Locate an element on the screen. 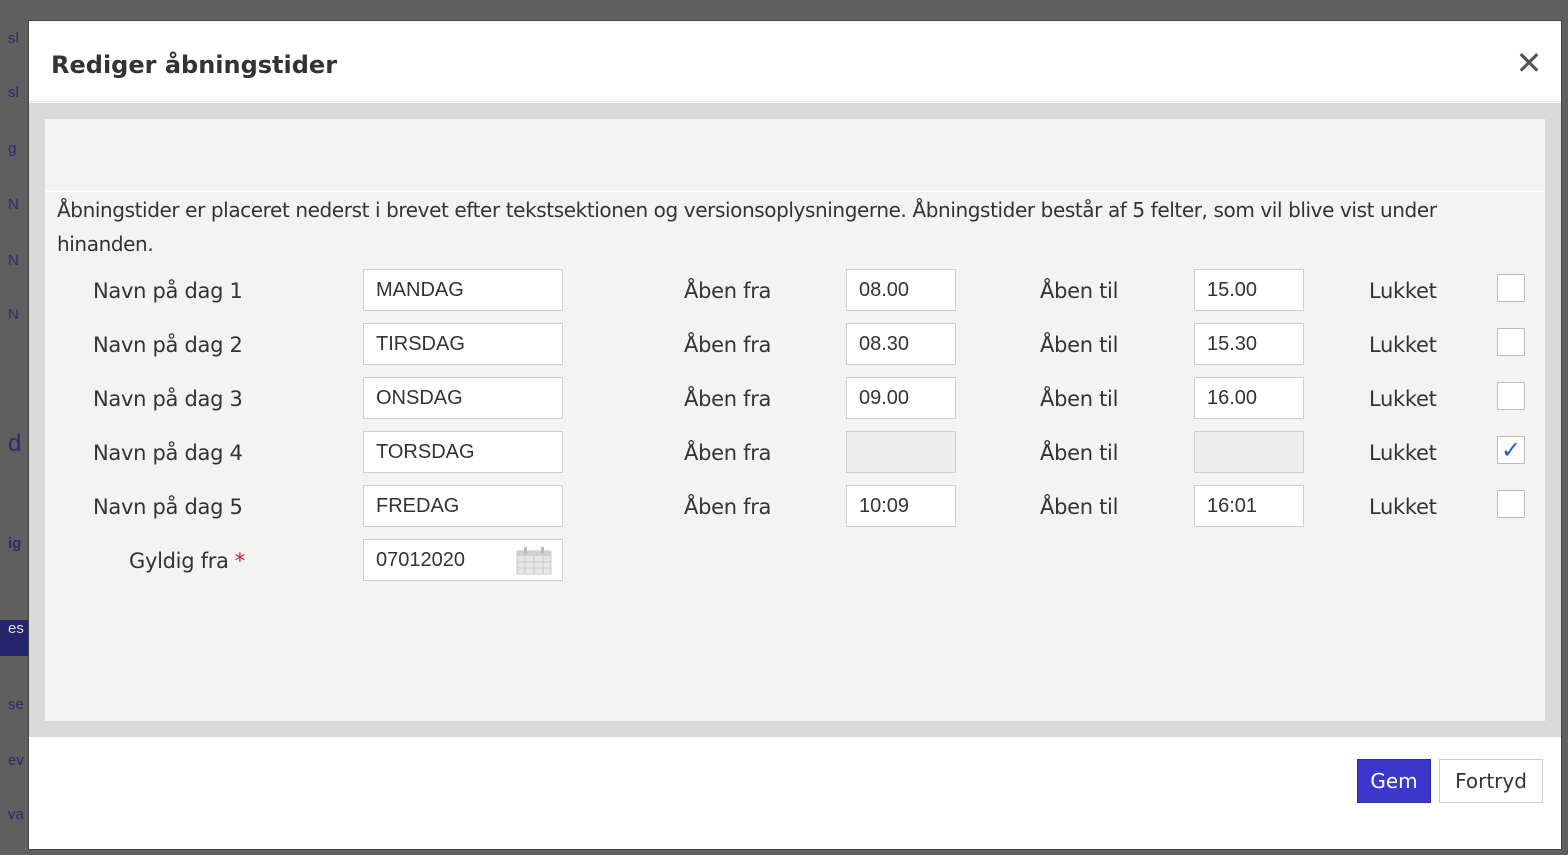  open-from-input: 08.30 is located at coordinates (901, 344).